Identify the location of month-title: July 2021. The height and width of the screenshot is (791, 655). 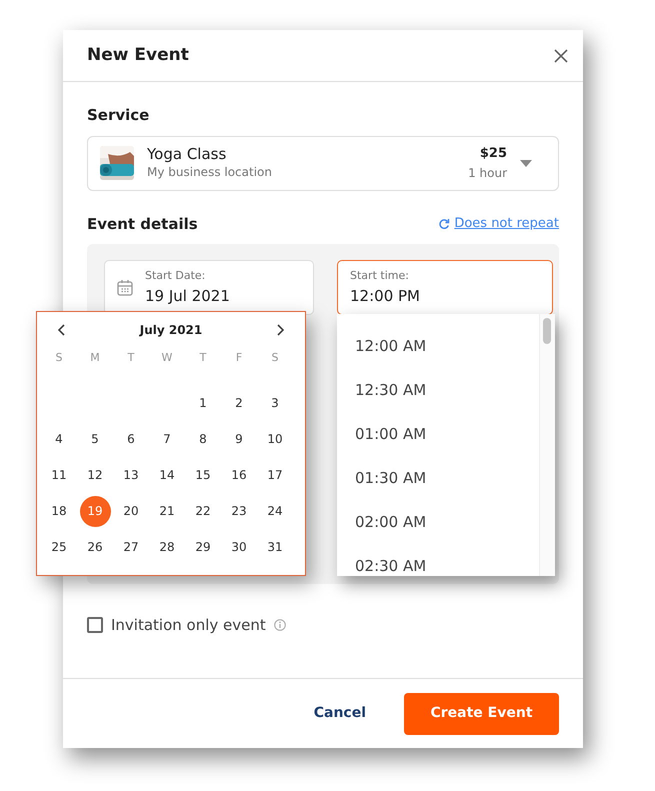
(171, 330).